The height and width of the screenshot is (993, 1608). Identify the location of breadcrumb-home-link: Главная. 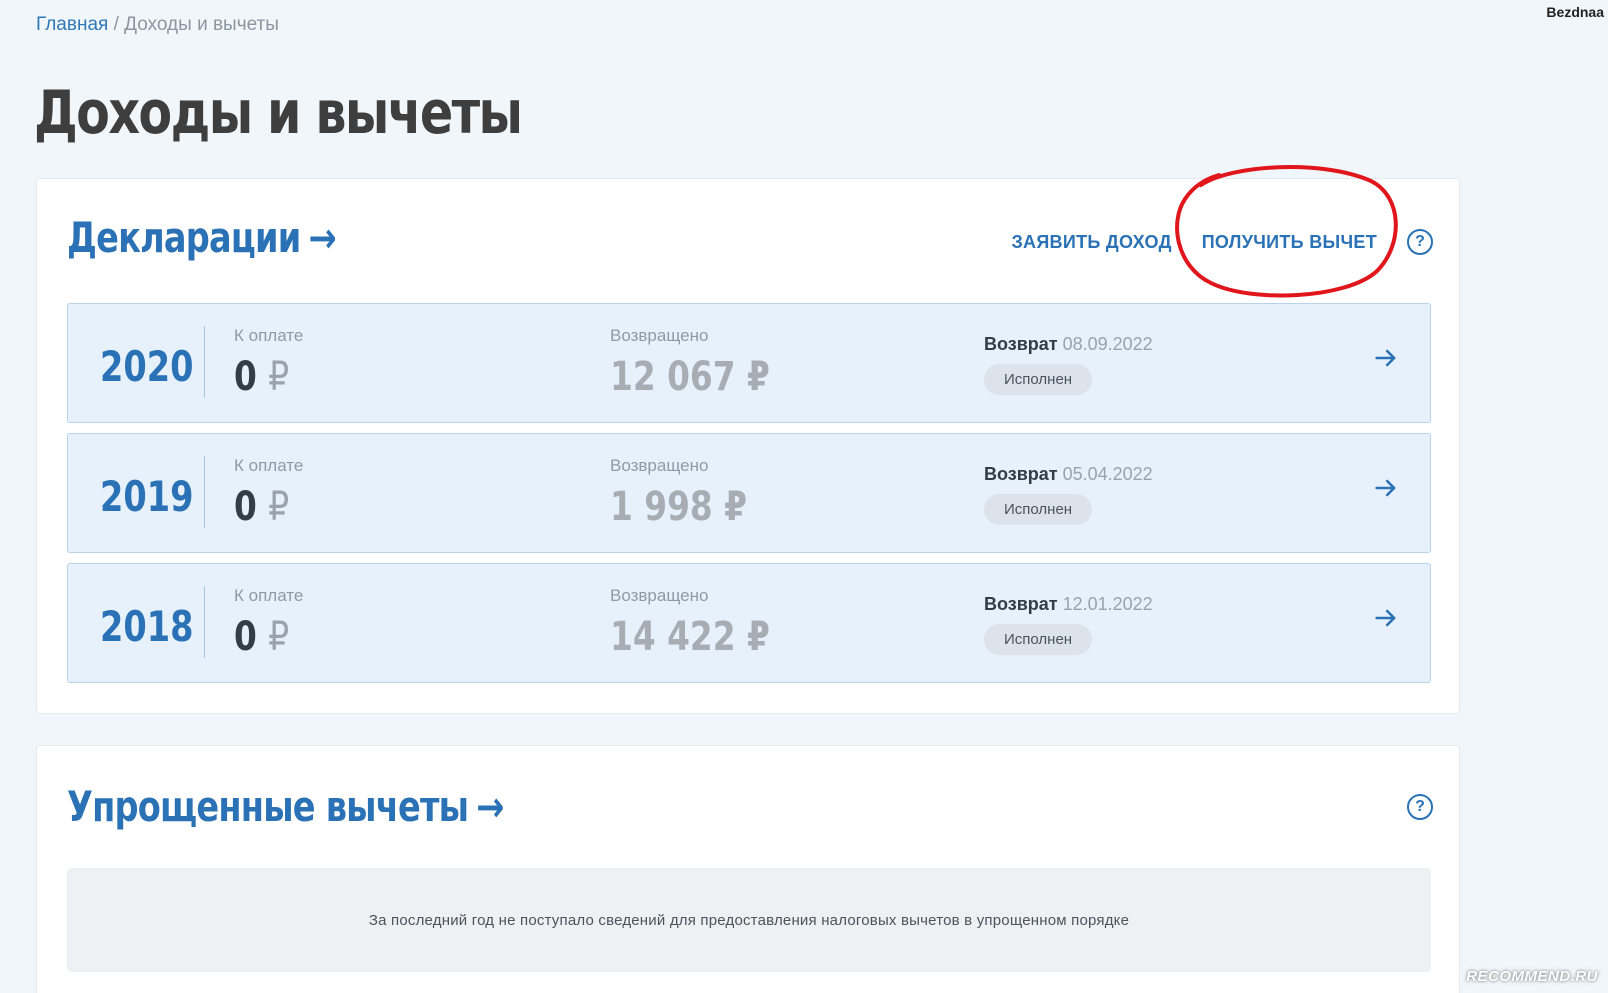
(72, 24).